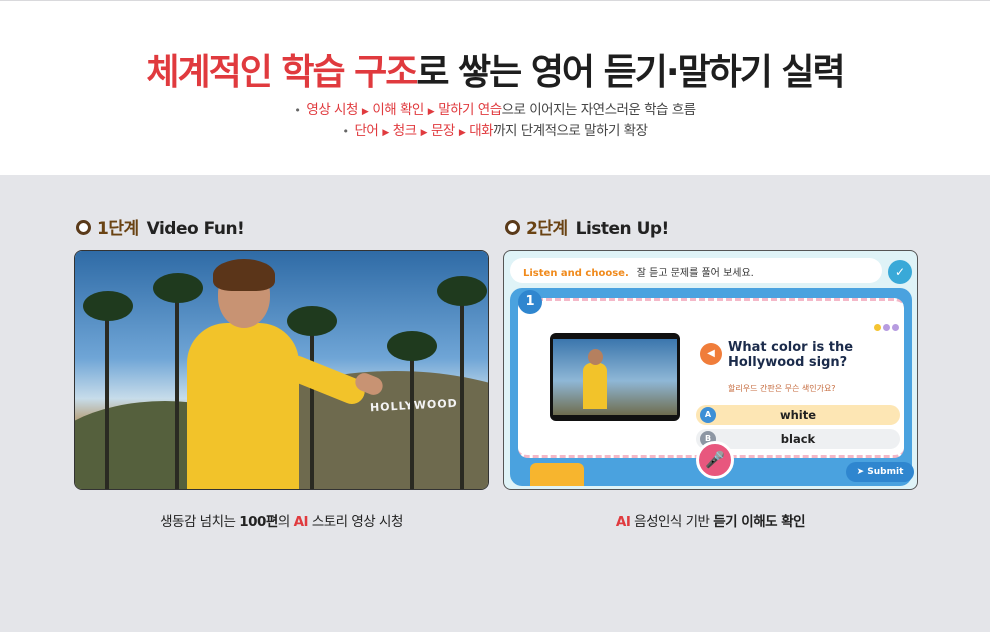 This screenshot has height=632, width=990. I want to click on subline-expand: • 단어 ▶ 청크 ▶ 문장 ▶ 대화까지 단계적으로 말하기 확장, so click(495, 129).